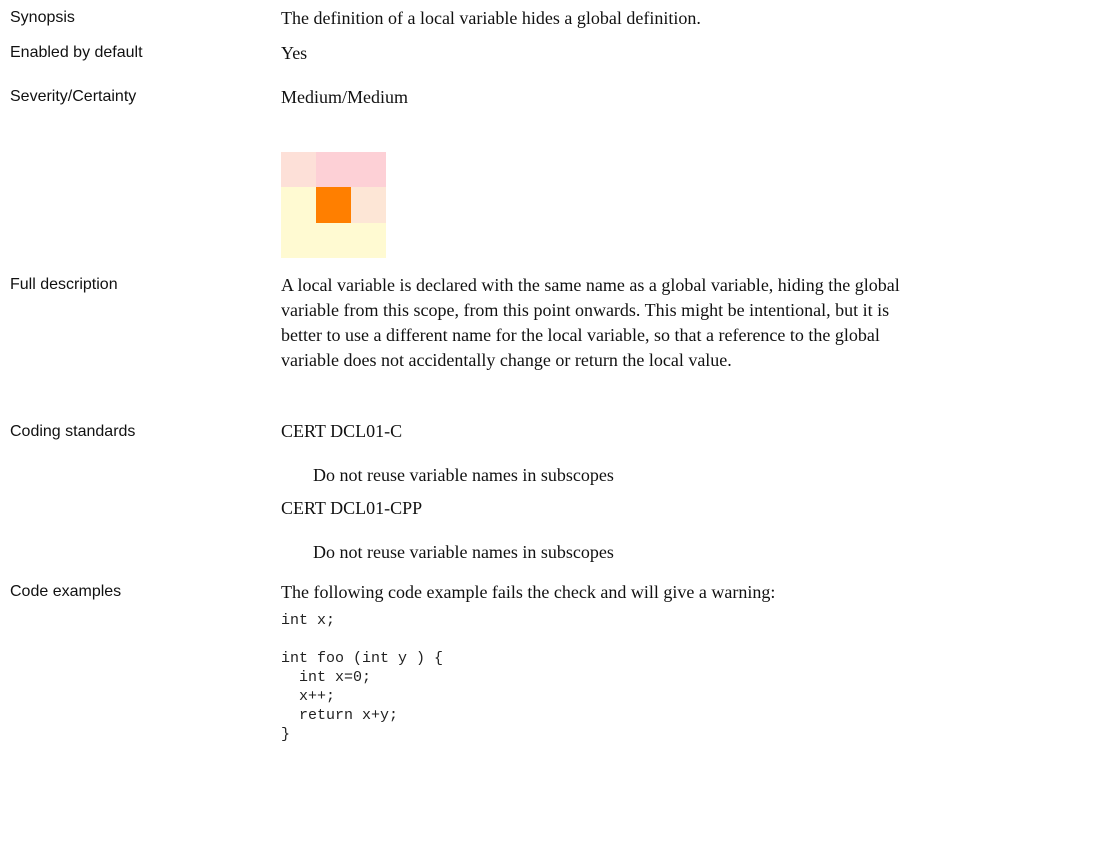  What do you see at coordinates (362, 658) in the screenshot?
I see `code-line: int foo (int y ) {` at bounding box center [362, 658].